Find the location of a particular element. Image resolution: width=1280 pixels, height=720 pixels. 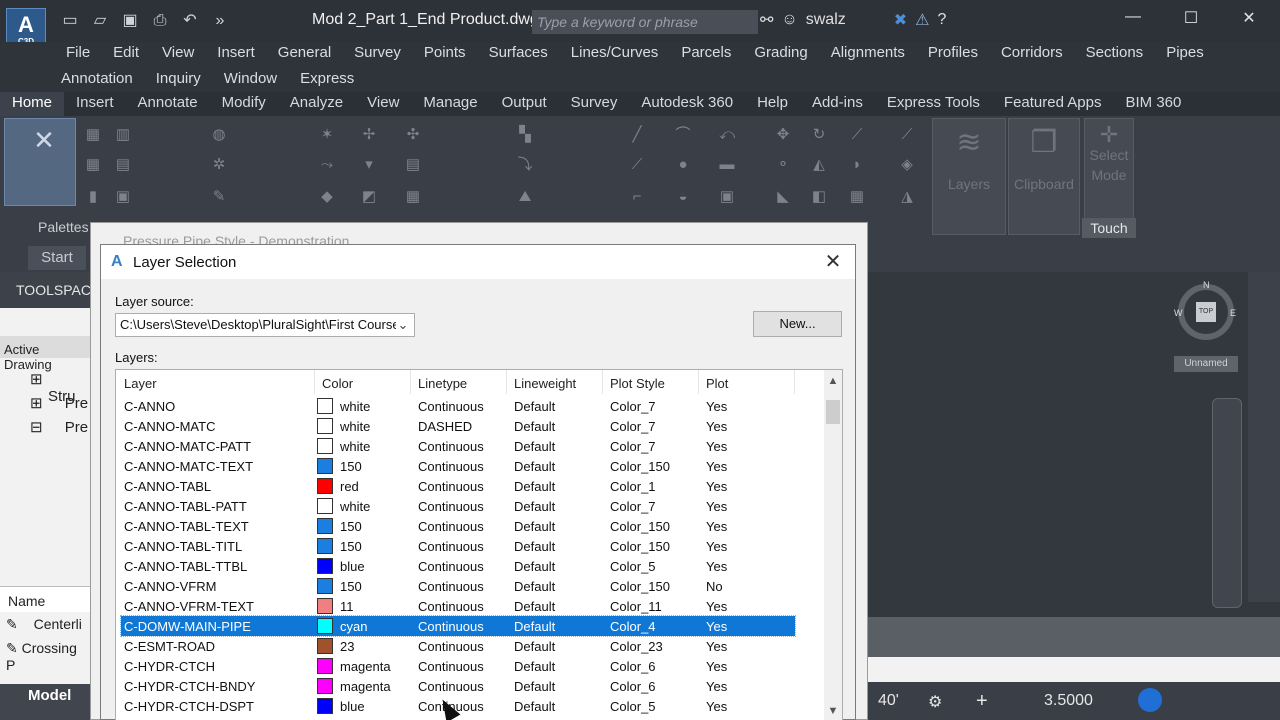

create-icon: ✎ is located at coordinates (219, 197).